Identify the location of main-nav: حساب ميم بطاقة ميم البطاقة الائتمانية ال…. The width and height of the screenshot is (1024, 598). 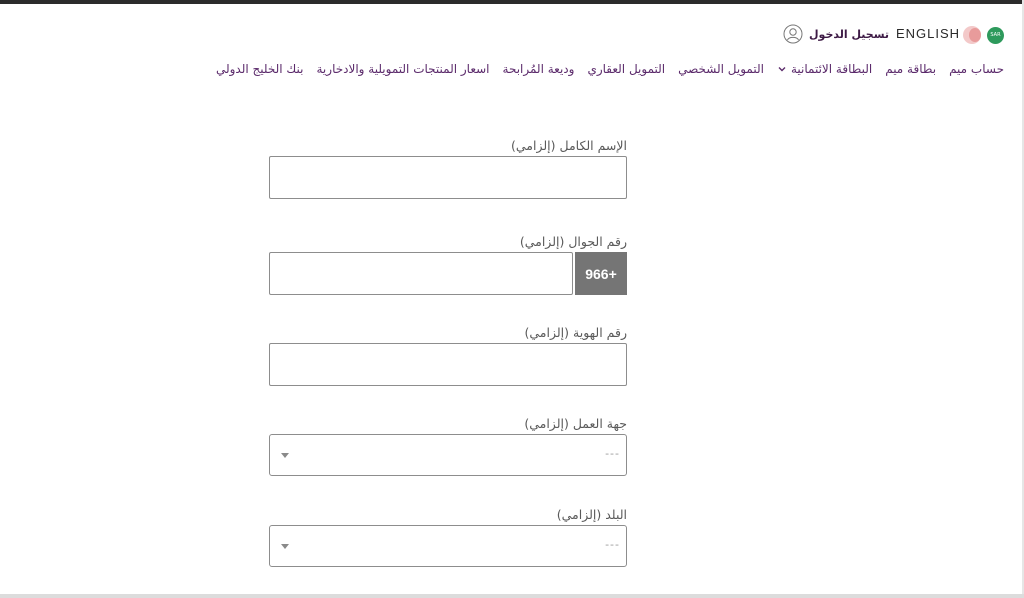
(610, 69).